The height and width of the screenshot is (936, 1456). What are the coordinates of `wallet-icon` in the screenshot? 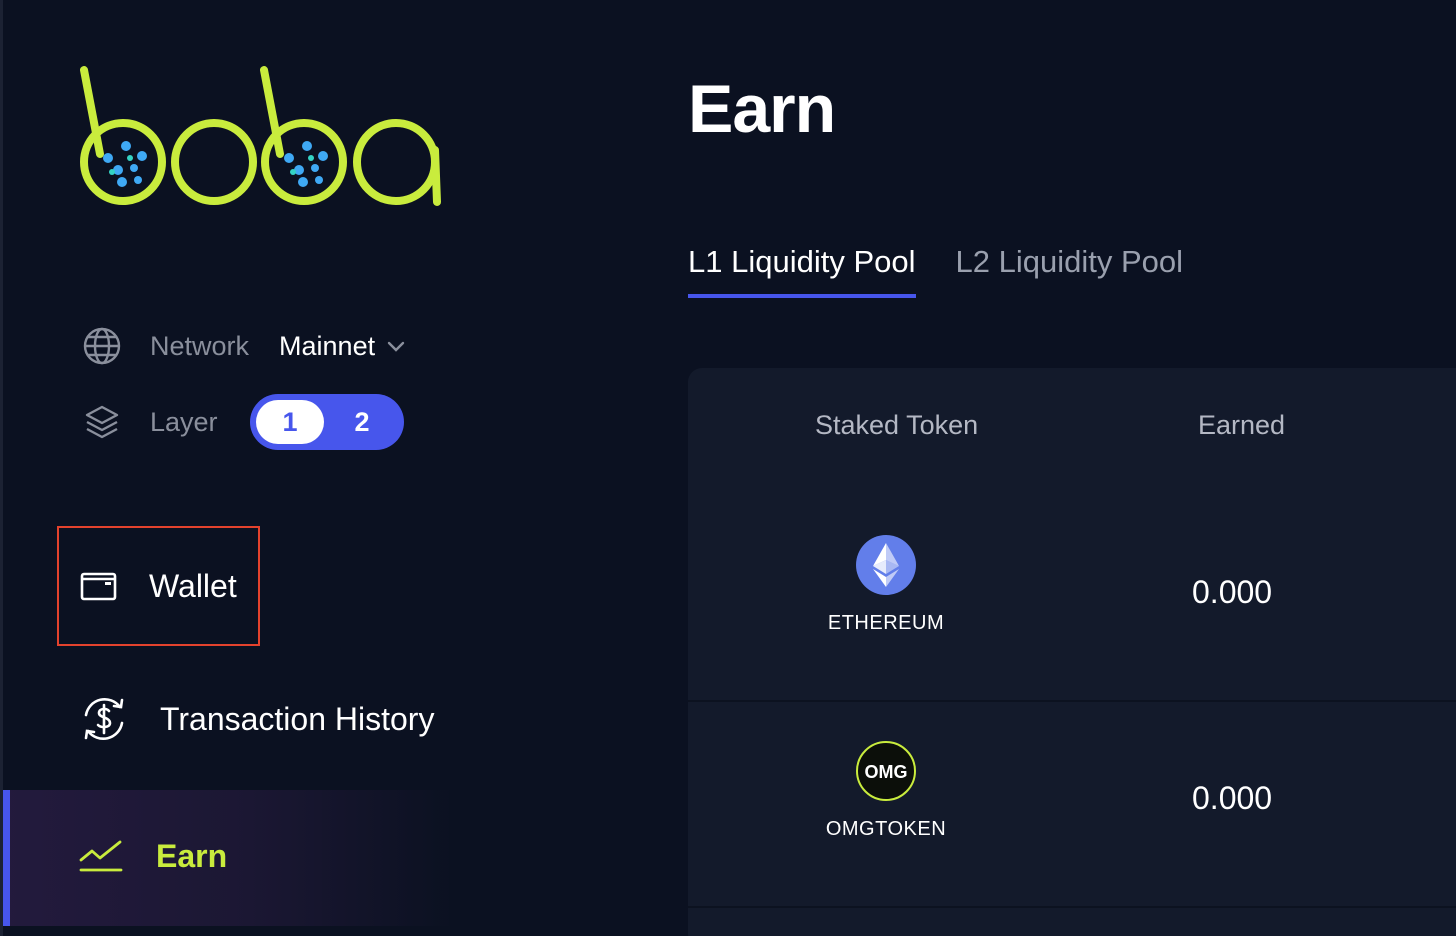 It's located at (98, 586).